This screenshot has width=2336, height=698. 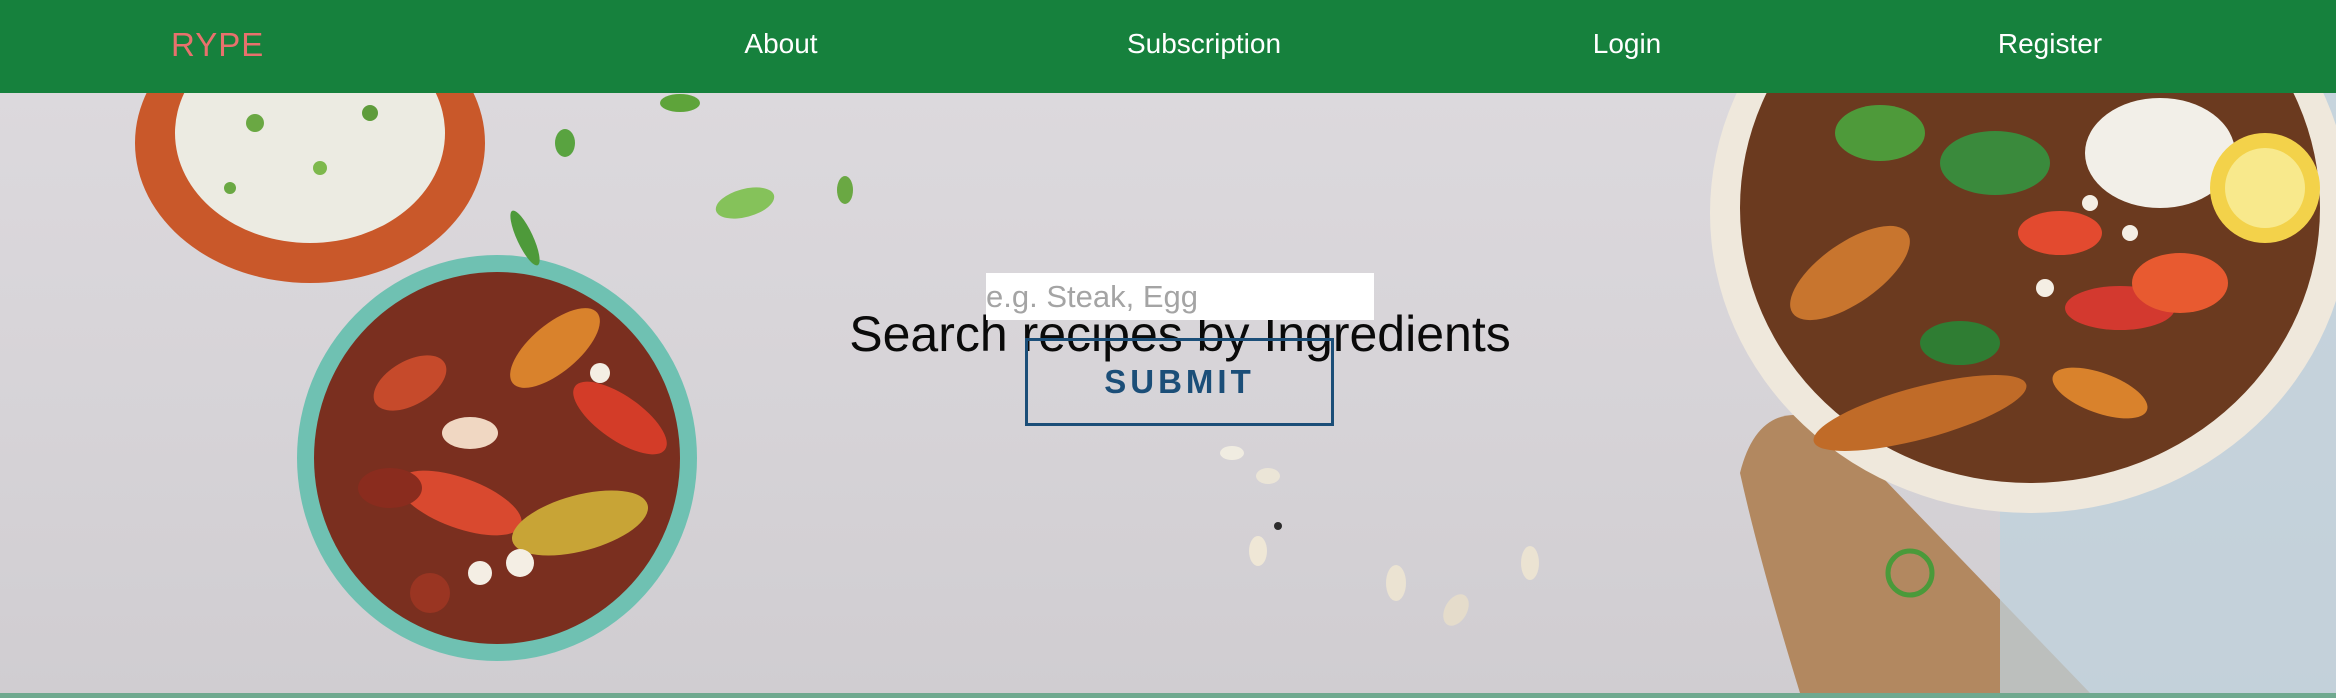 I want to click on submit-button: SUBMIT, so click(x=1179, y=382).